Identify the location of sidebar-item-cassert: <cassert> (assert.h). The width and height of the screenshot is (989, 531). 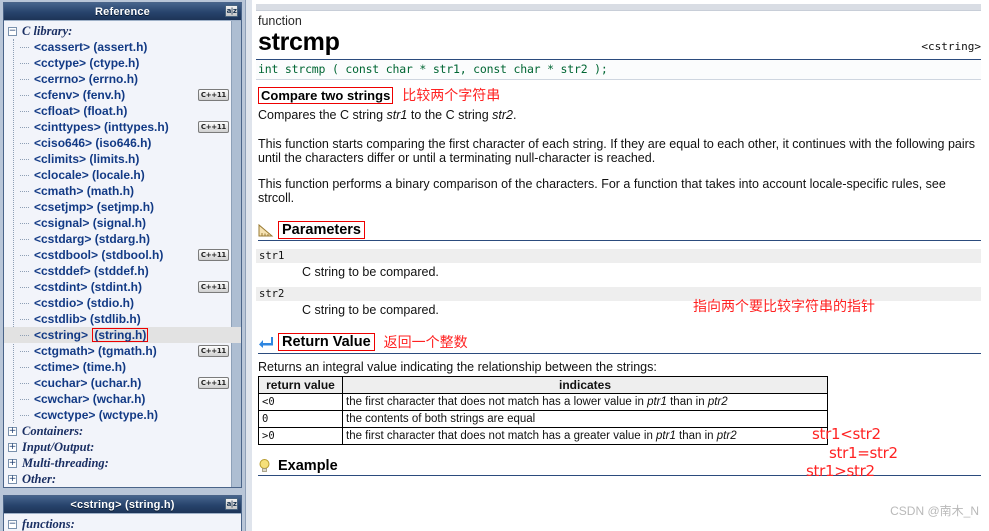
(122, 47).